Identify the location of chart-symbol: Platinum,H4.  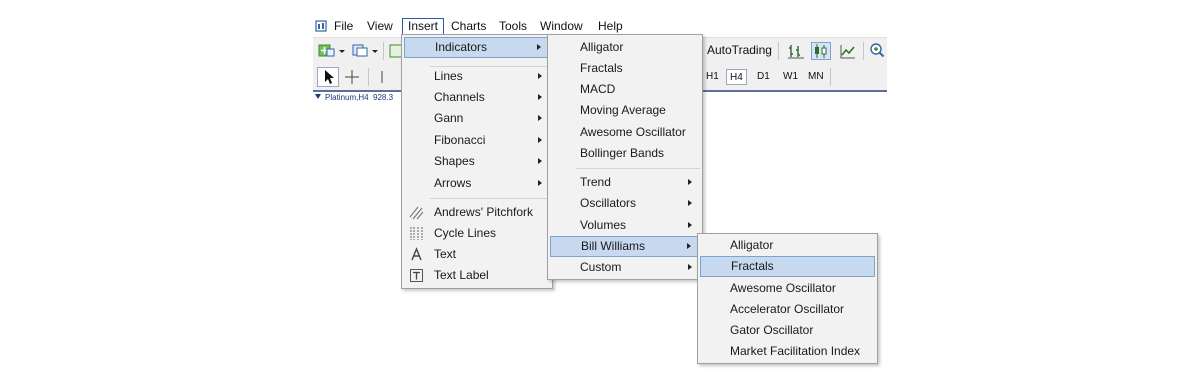
(347, 97).